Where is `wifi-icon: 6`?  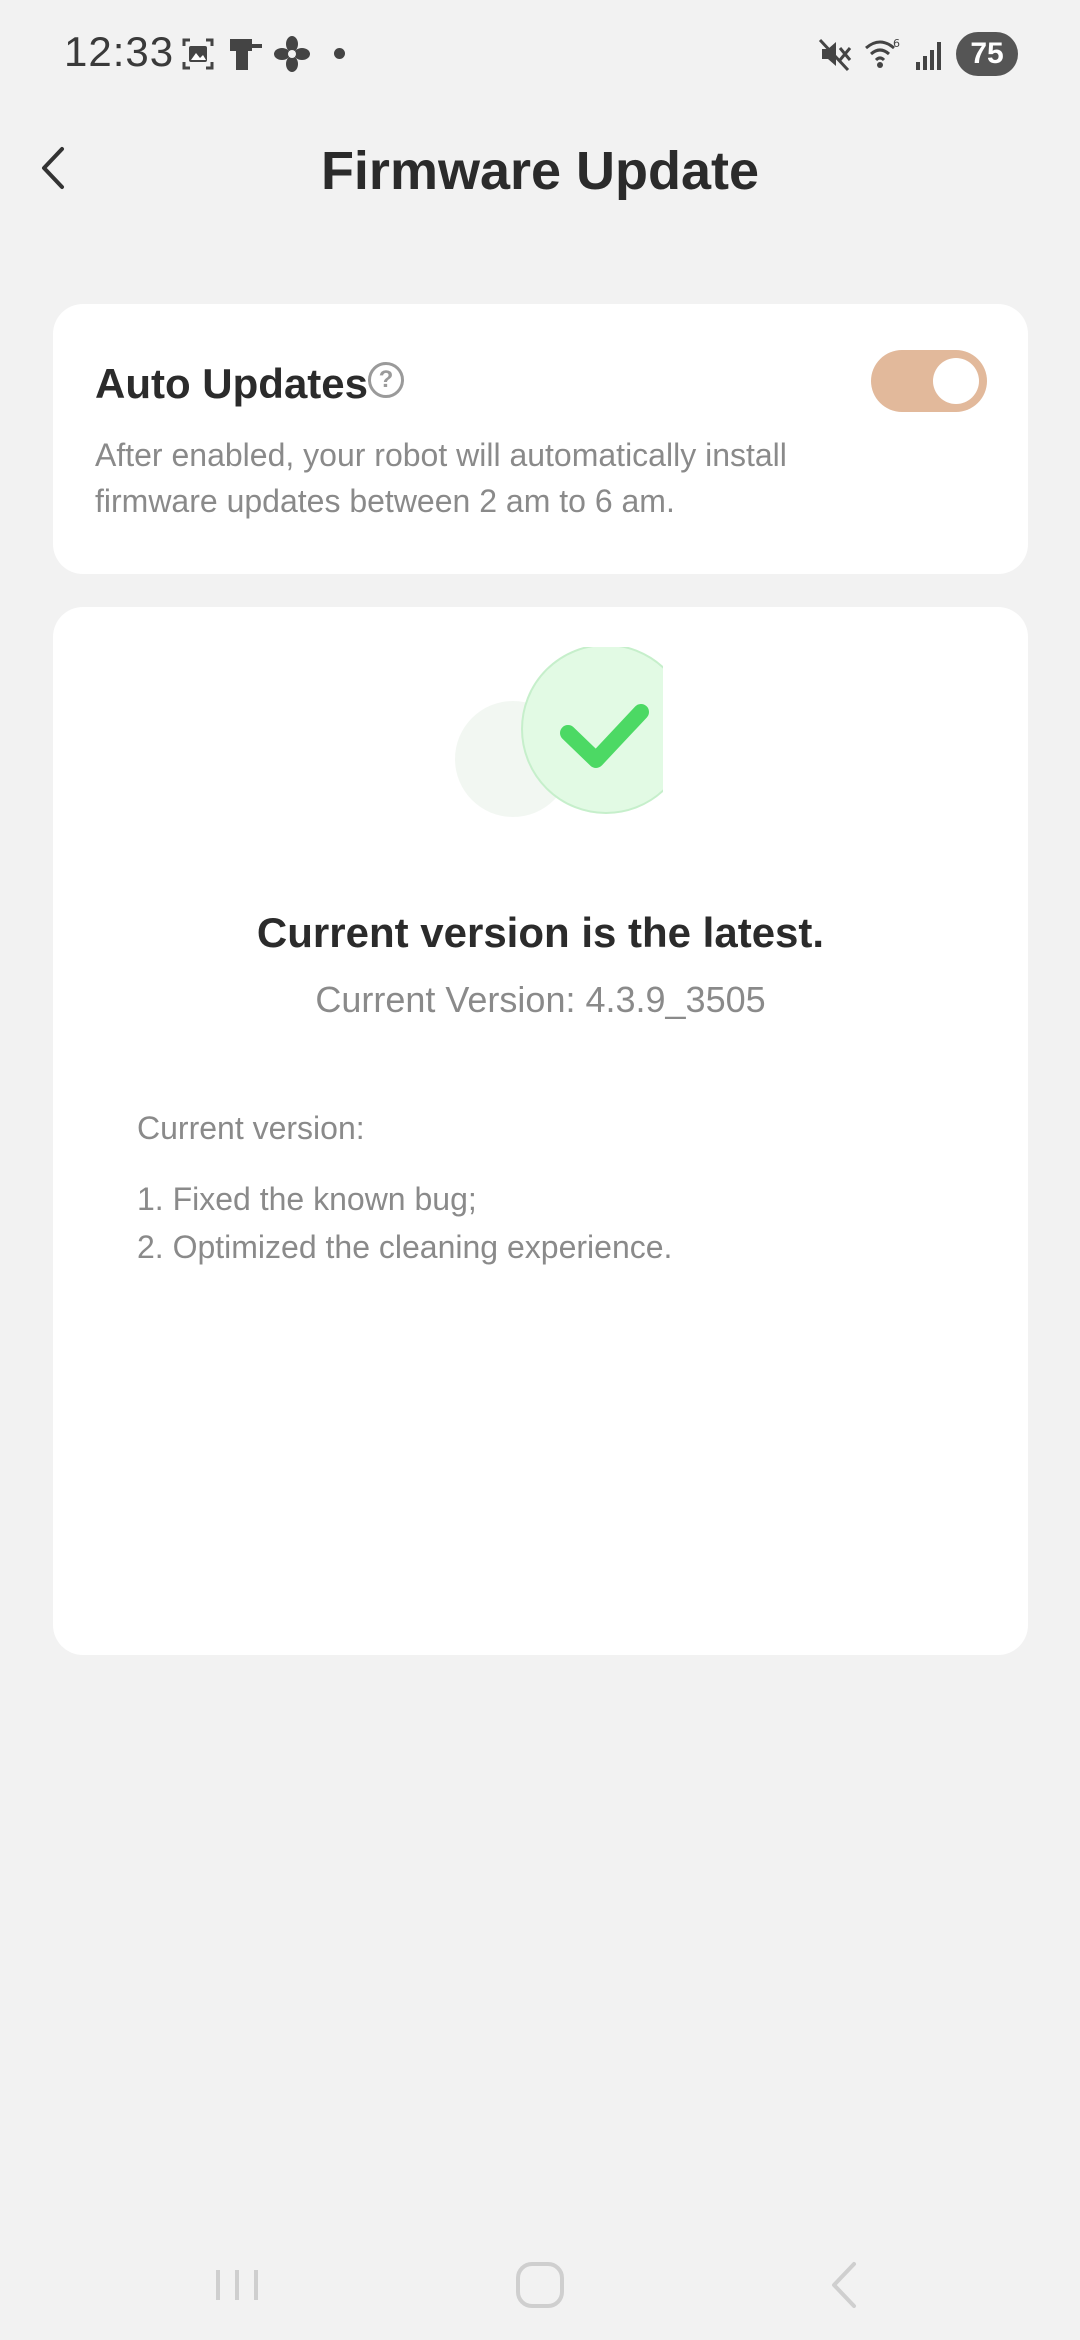
wifi-icon: 6 is located at coordinates (882, 52).